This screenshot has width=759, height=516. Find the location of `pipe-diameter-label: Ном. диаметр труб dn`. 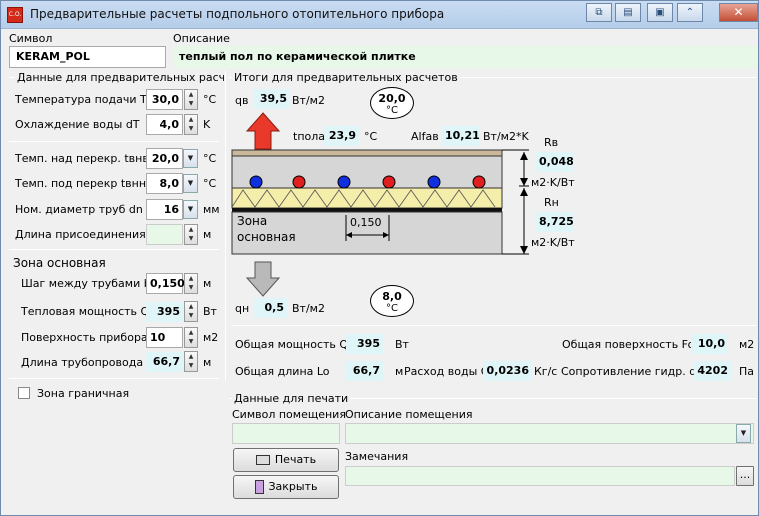

pipe-diameter-label: Ном. диаметр труб dn is located at coordinates (79, 209).